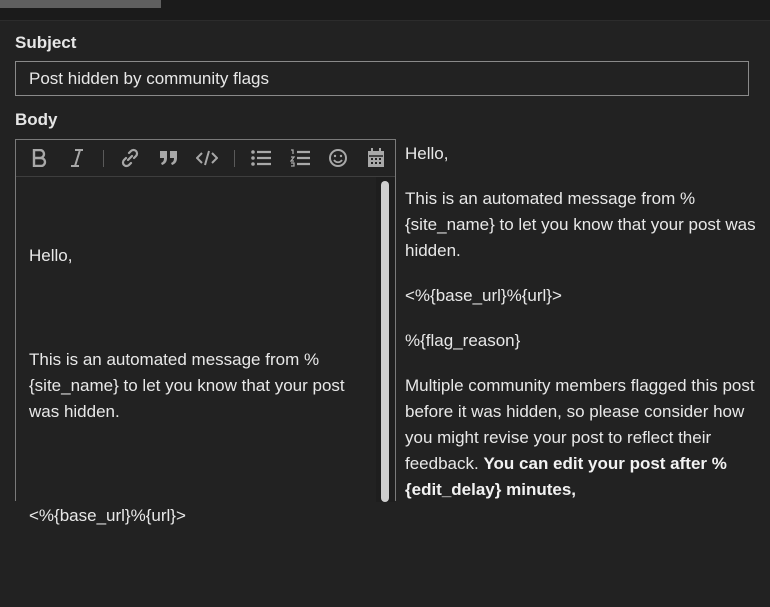 The width and height of the screenshot is (770, 607). Describe the element at coordinates (427, 153) in the screenshot. I see `preview-paragraph: Hello,` at that location.